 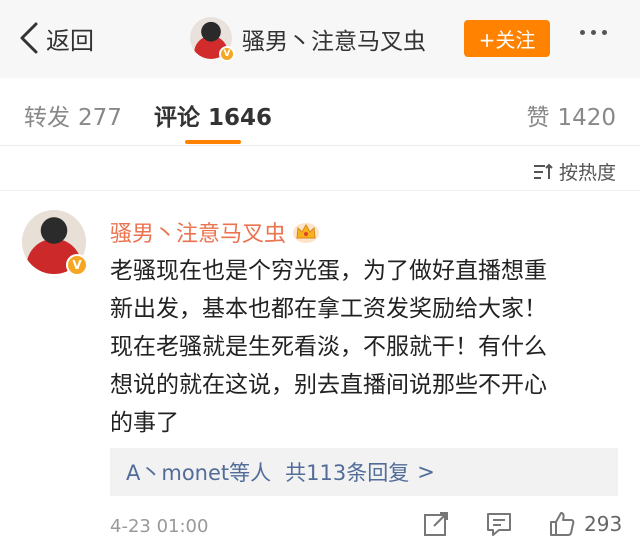 I want to click on back-chevron-icon, so click(x=29, y=38).